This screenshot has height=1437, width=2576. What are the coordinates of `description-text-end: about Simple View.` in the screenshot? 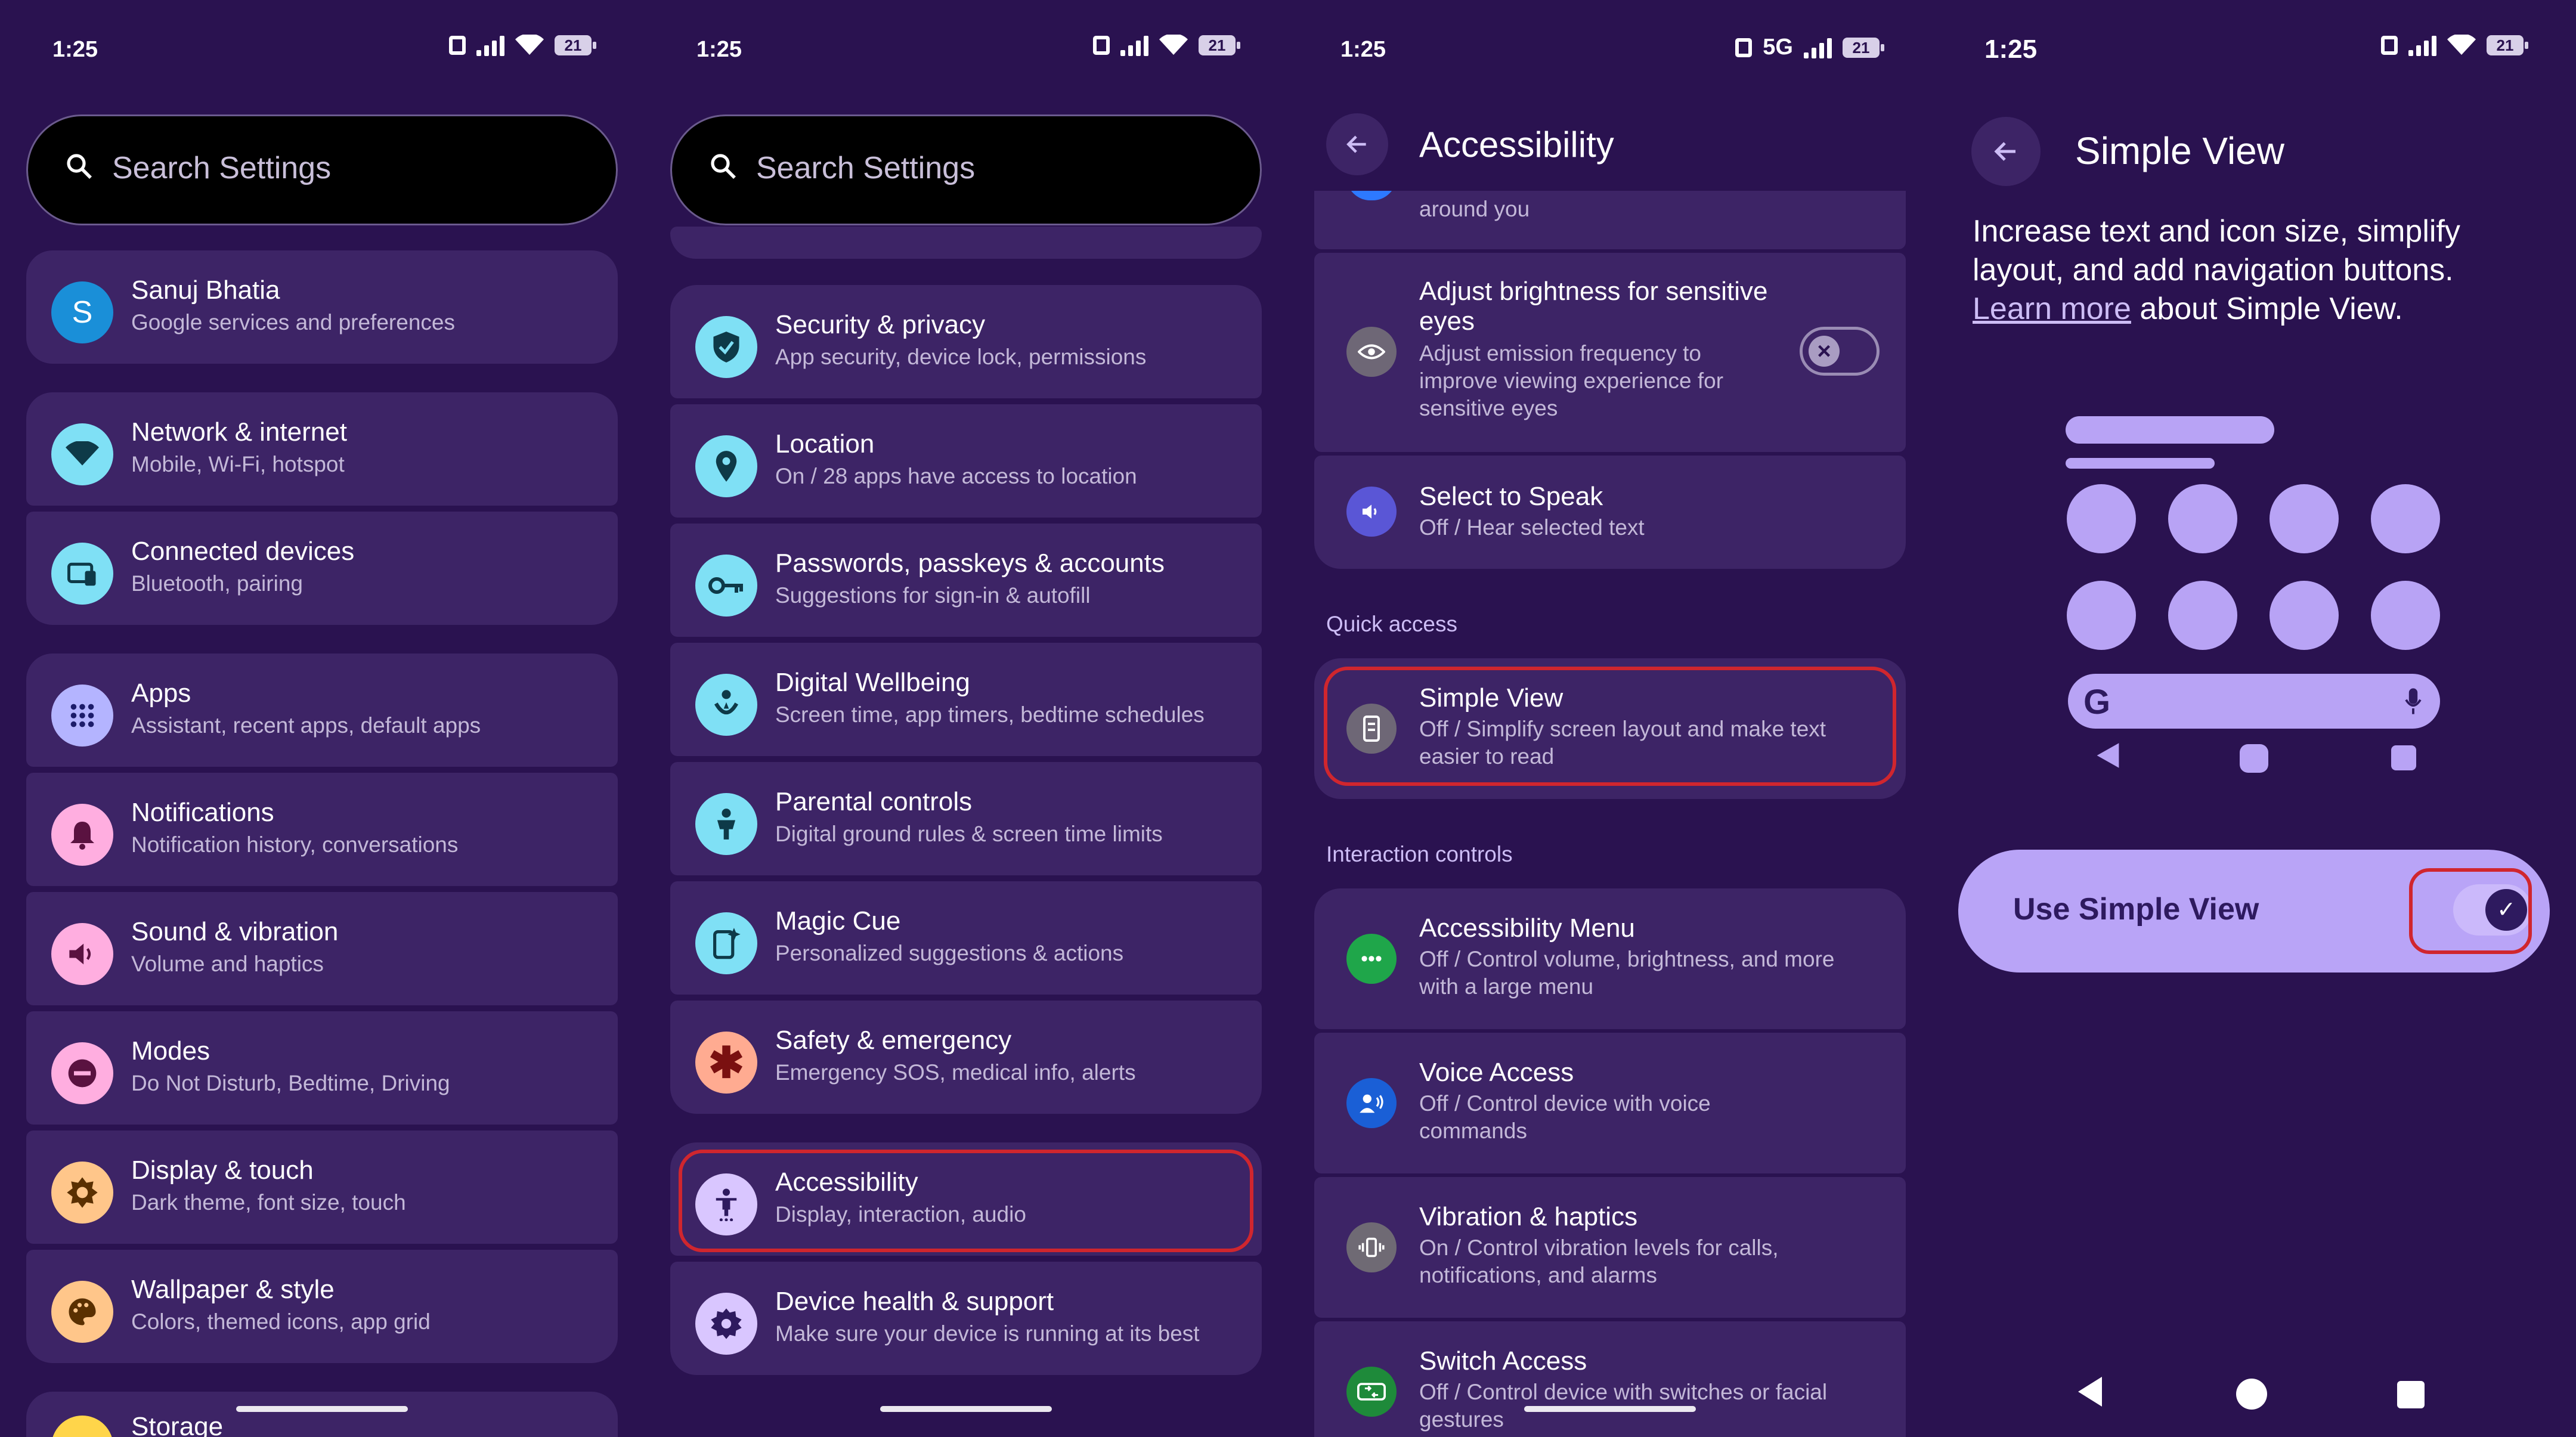 It's located at (2267, 309).